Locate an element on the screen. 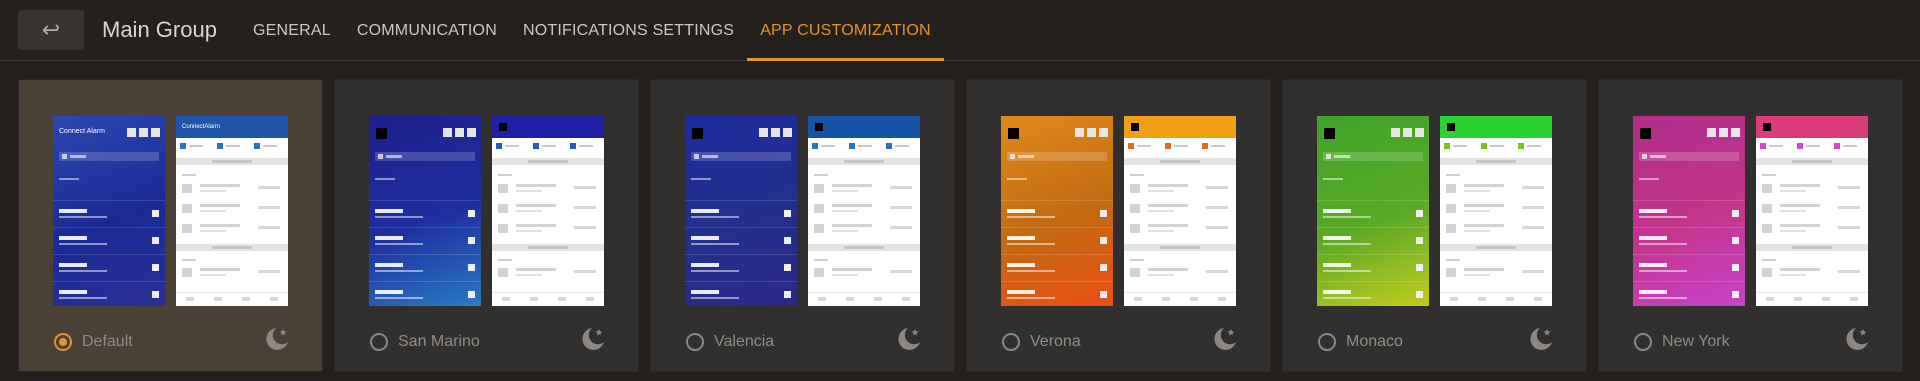  tab-notifications-settings: NOTIFICATIONS SETTINGS is located at coordinates (628, 30).